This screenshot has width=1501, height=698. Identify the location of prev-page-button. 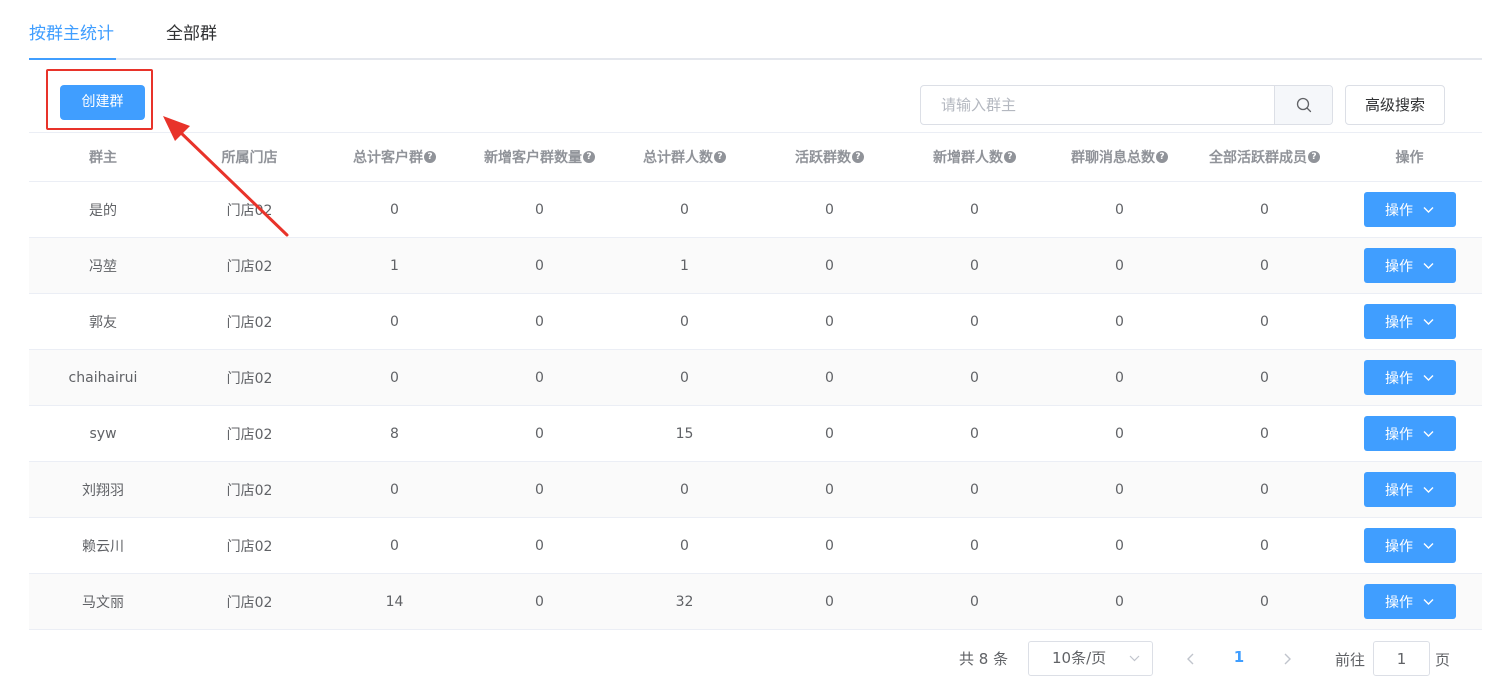
(1191, 659).